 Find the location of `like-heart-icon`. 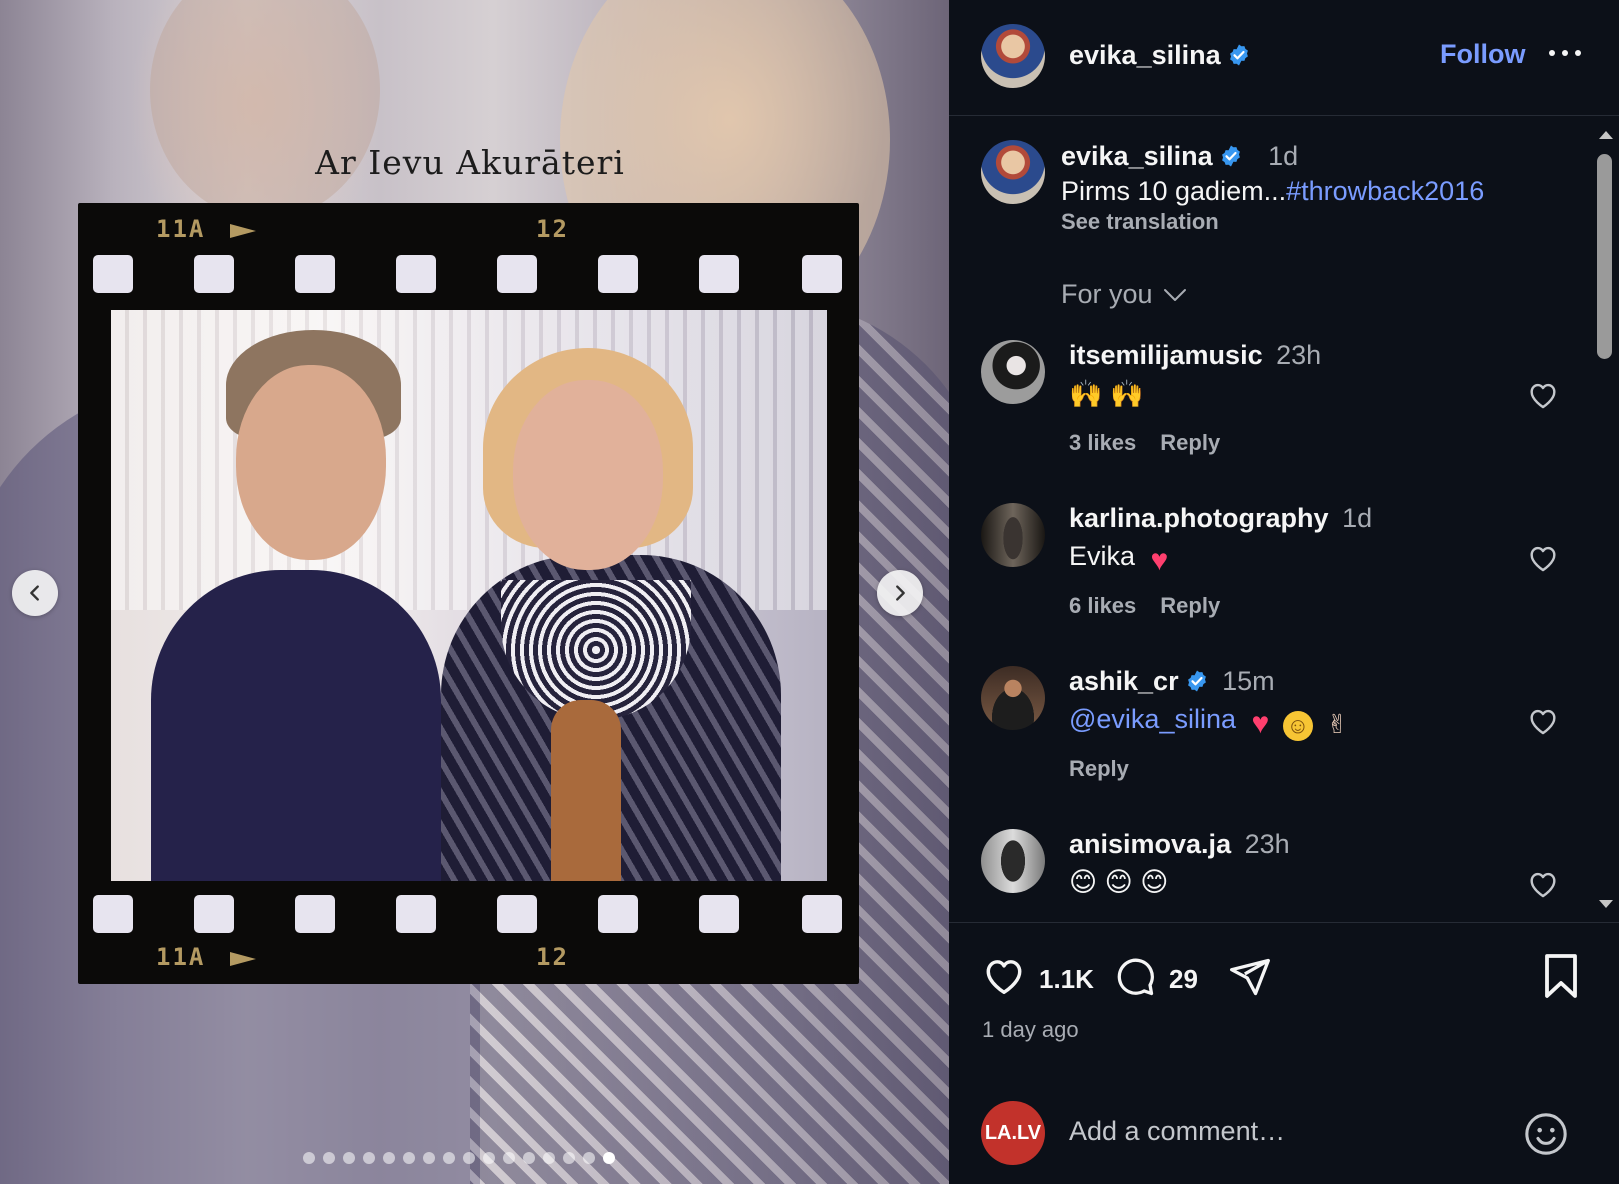

like-heart-icon is located at coordinates (1004, 976).